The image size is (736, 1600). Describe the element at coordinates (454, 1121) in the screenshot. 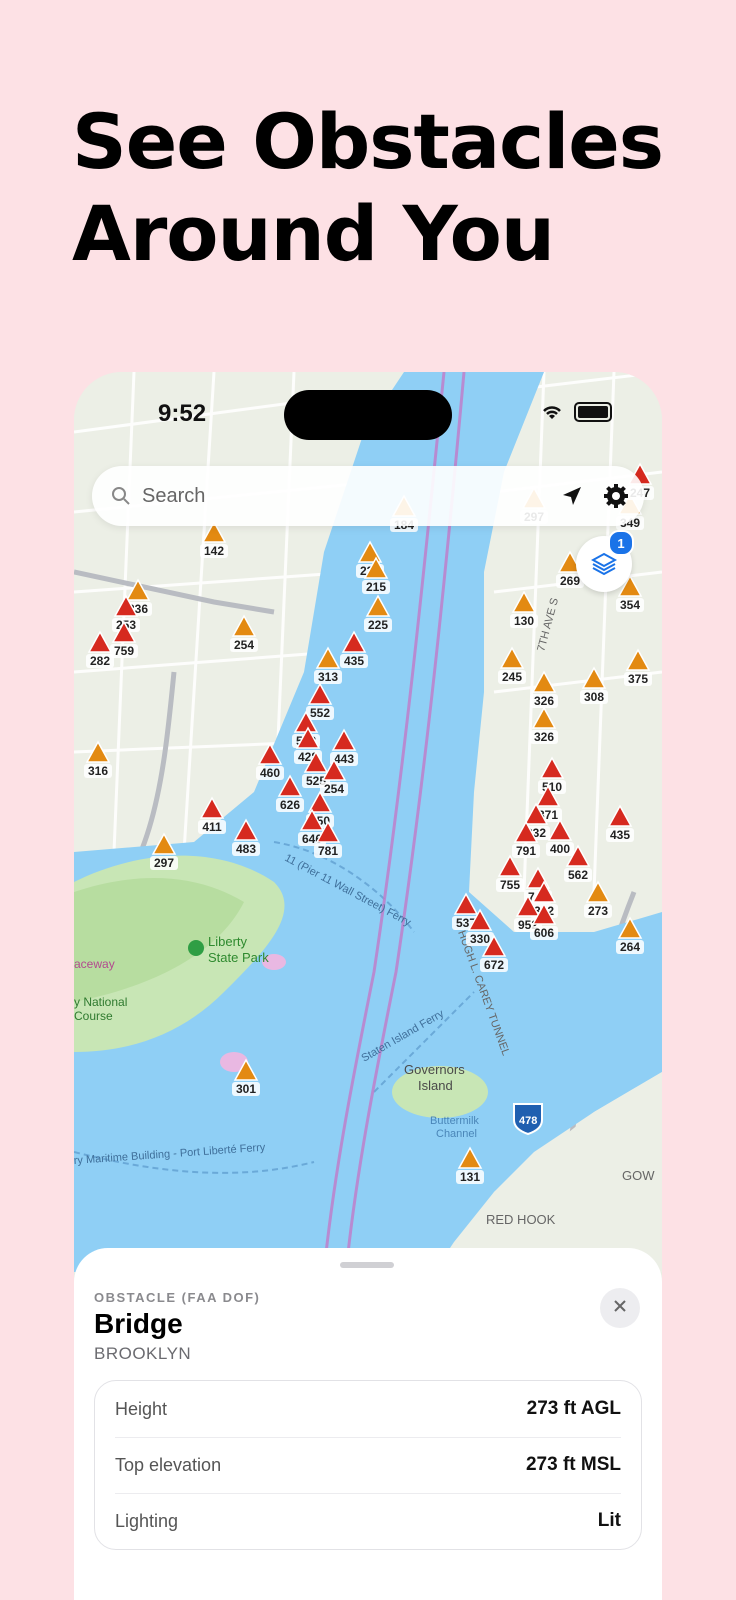

I see `map-label-buttermilk: Buttermilk` at that location.